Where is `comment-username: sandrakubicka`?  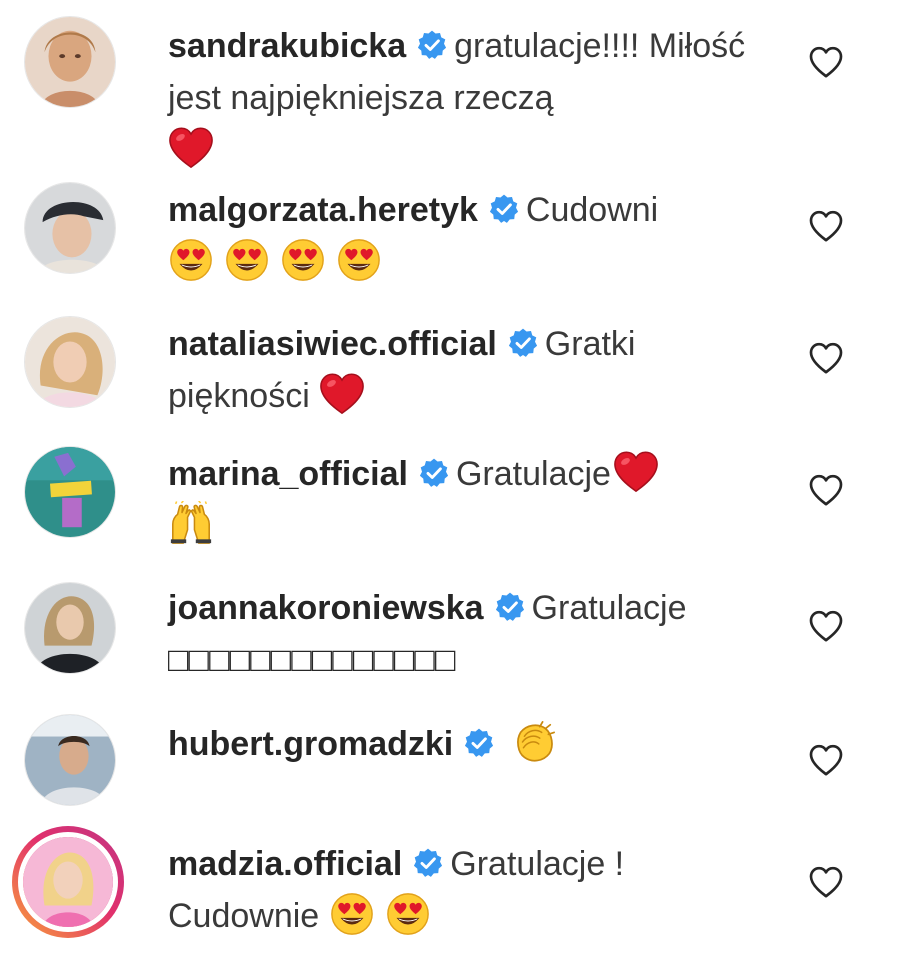
comment-username: sandrakubicka is located at coordinates (287, 46).